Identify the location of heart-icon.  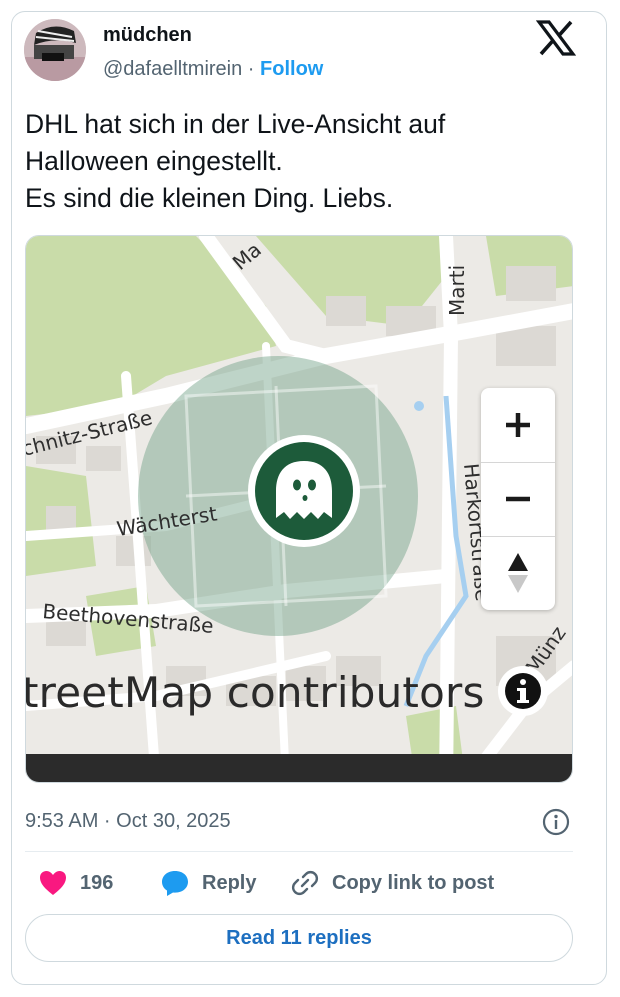
(53, 883).